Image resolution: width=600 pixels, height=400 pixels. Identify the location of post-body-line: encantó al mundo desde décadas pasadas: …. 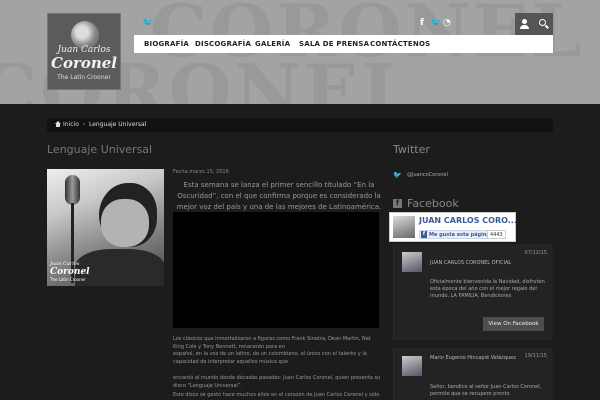
(277, 382).